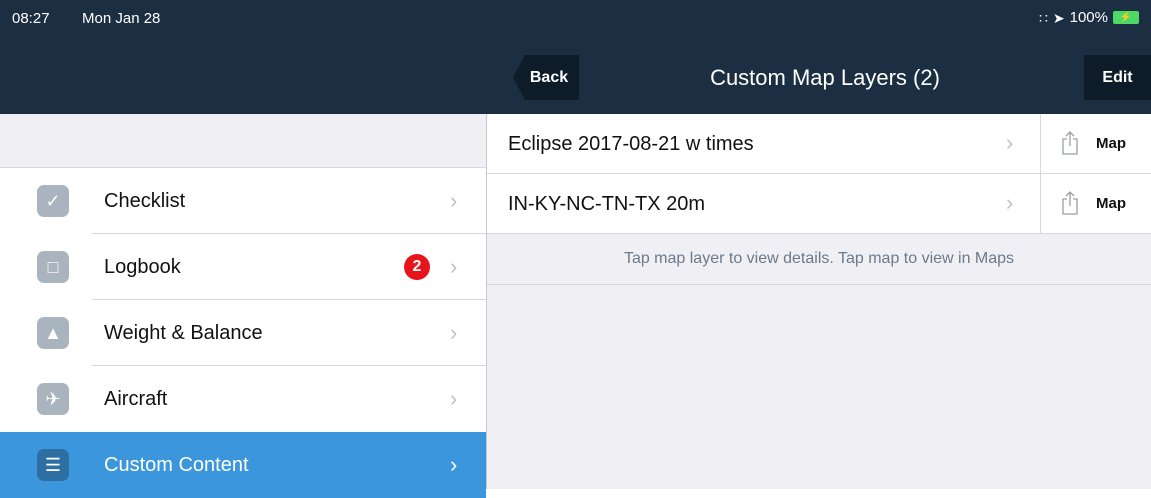 The height and width of the screenshot is (498, 1151). I want to click on battery-percent: 100%, so click(1088, 17).